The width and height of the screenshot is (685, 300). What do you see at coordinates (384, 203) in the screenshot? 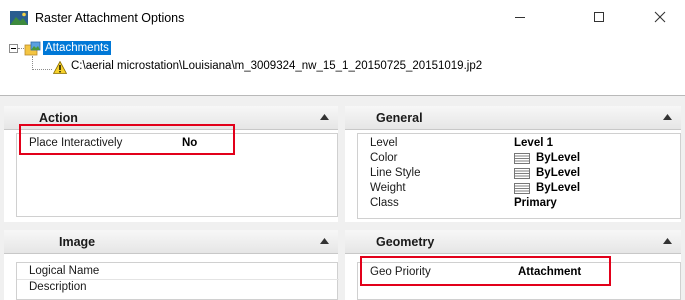
I see `property-label: Class` at bounding box center [384, 203].